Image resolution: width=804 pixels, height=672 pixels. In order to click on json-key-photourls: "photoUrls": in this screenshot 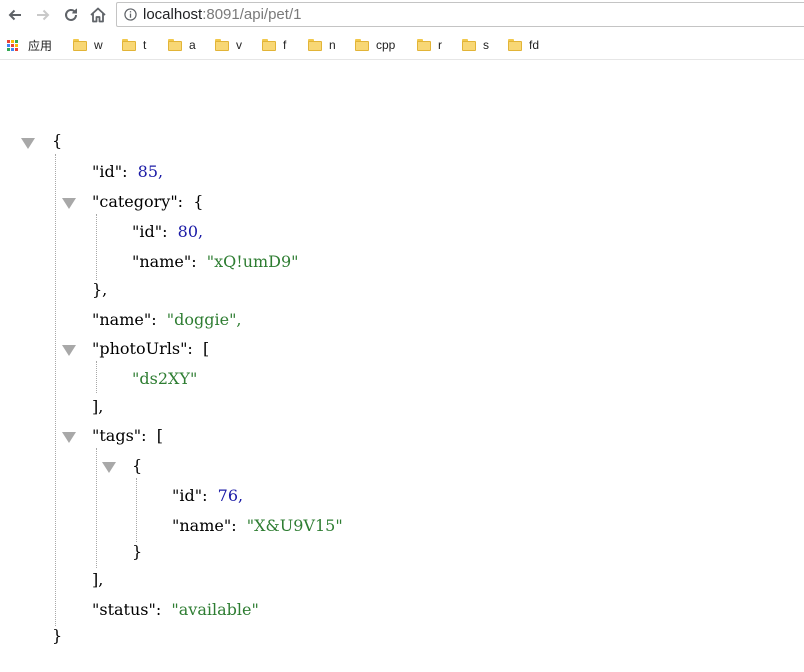, I will do `click(142, 348)`.